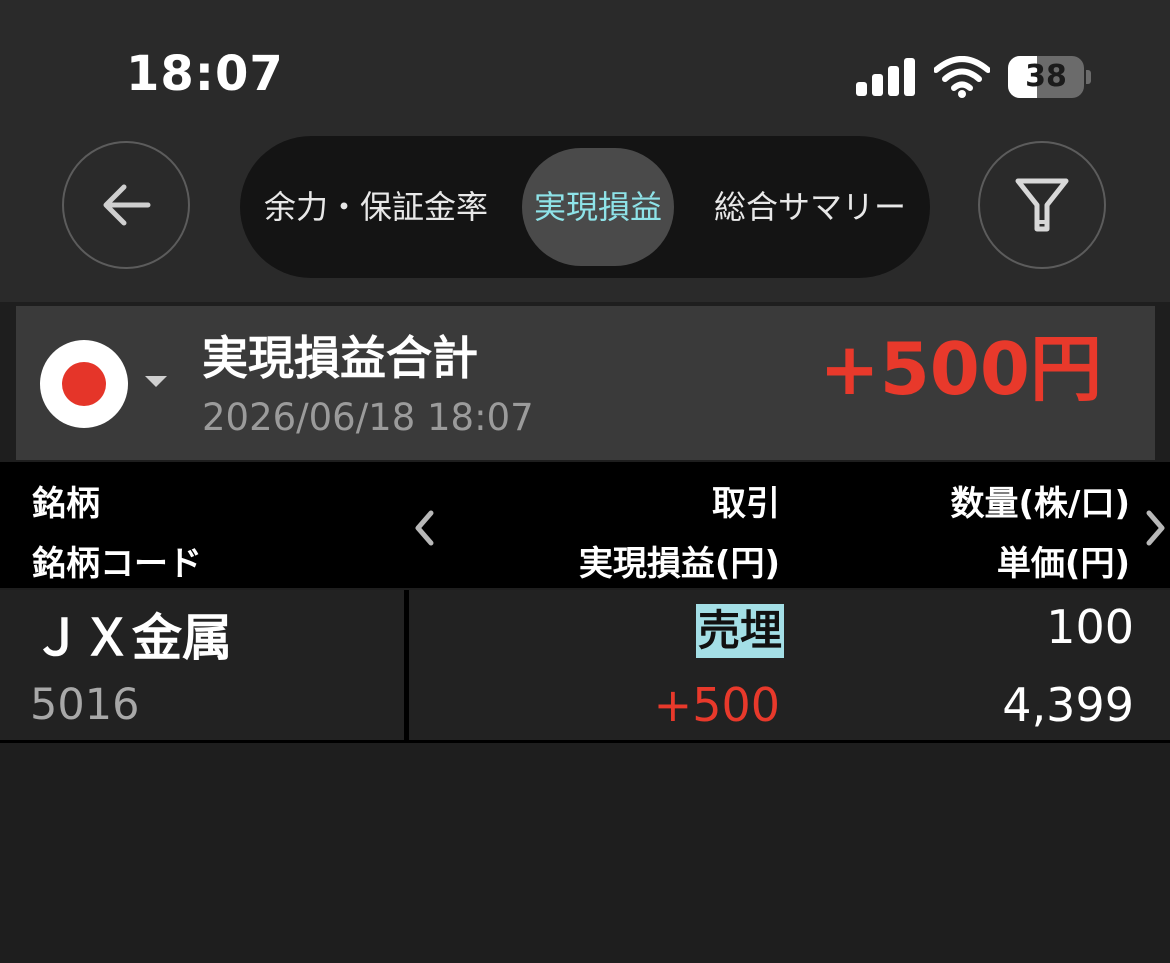 This screenshot has width=1170, height=963. What do you see at coordinates (810, 207) in the screenshot?
I see `tab-total-summary: 総合サマリー` at bounding box center [810, 207].